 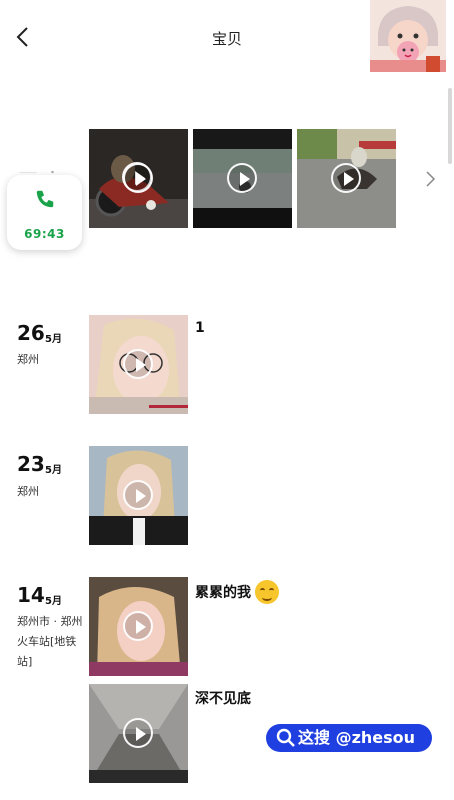 What do you see at coordinates (45, 199) in the screenshot?
I see `phone-icon` at bounding box center [45, 199].